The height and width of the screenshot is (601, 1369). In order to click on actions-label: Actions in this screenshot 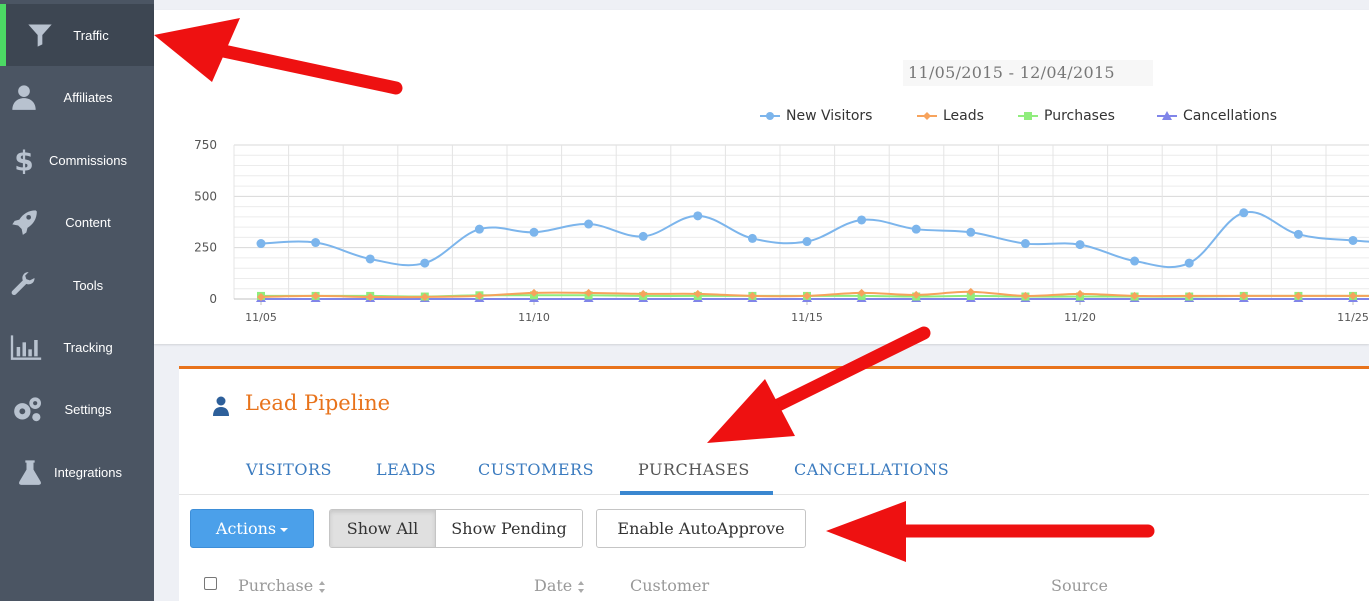, I will do `click(246, 528)`.